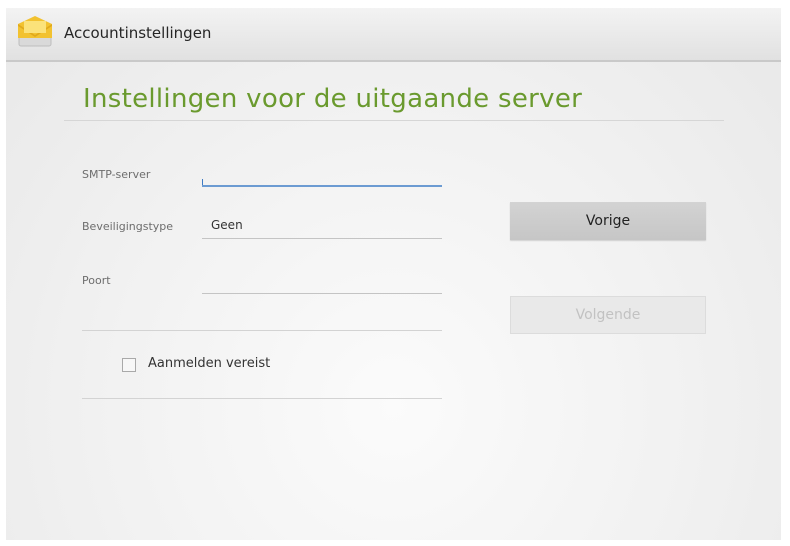 The height and width of the screenshot is (546, 790). I want to click on login-required-label: Aanmelden vereist, so click(209, 363).